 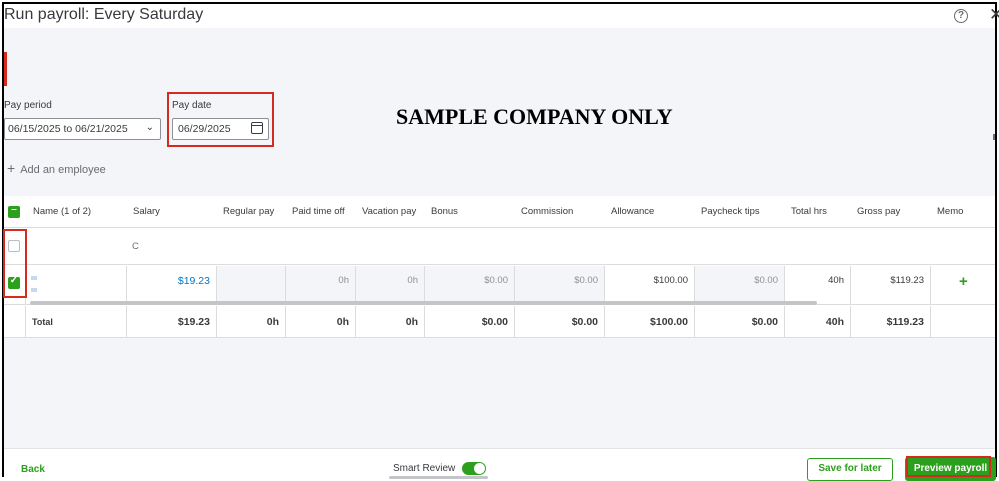 I want to click on page-title: Run payroll: Every Saturday, so click(x=104, y=14).